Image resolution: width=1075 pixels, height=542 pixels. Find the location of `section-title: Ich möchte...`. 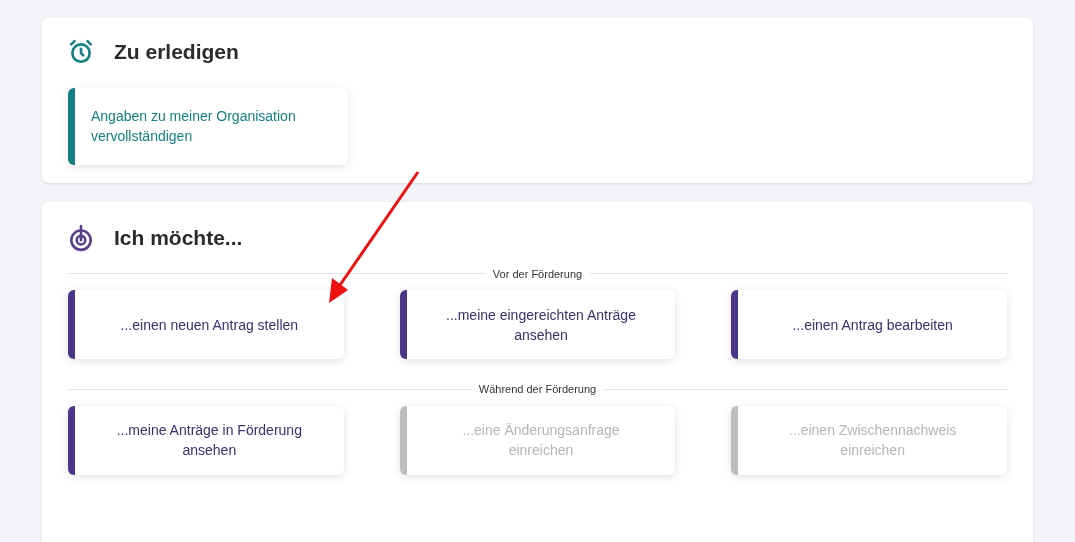

section-title: Ich möchte... is located at coordinates (178, 238).